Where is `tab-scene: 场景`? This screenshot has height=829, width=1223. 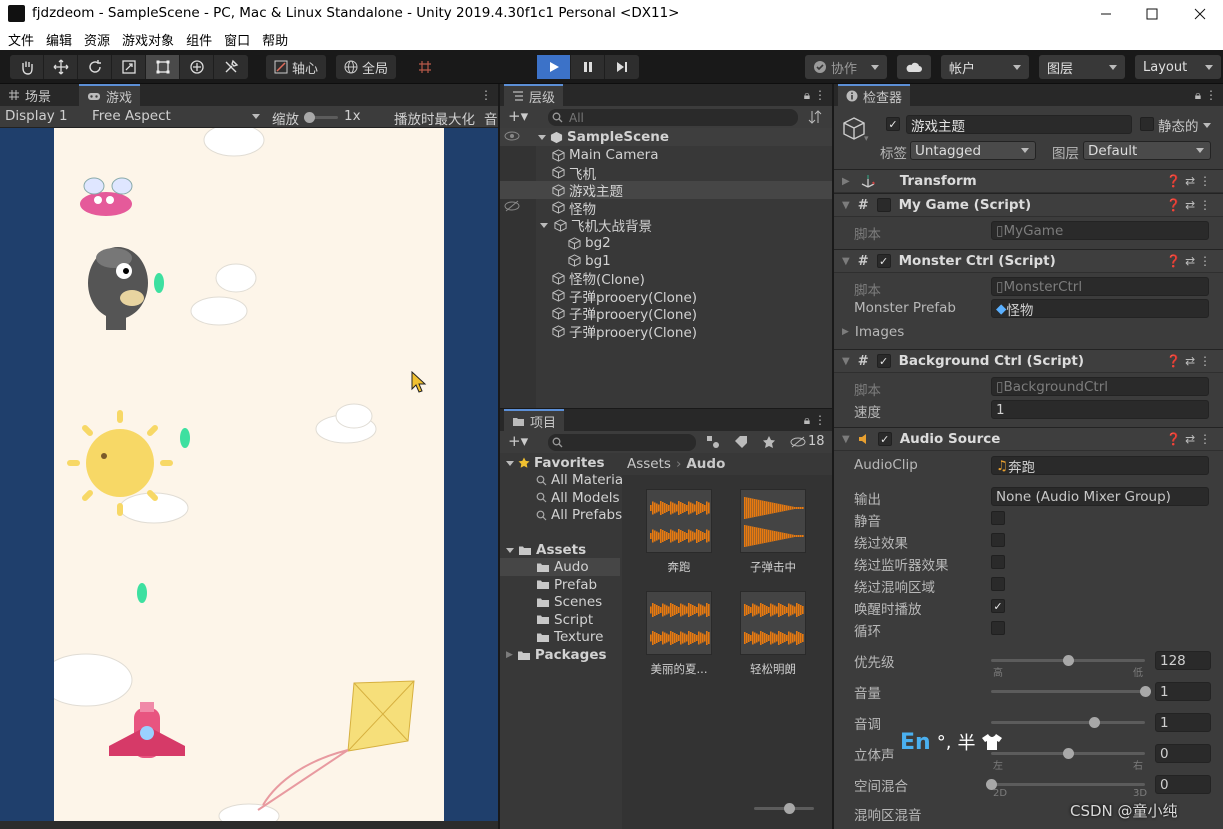 tab-scene: 场景 is located at coordinates (29, 95).